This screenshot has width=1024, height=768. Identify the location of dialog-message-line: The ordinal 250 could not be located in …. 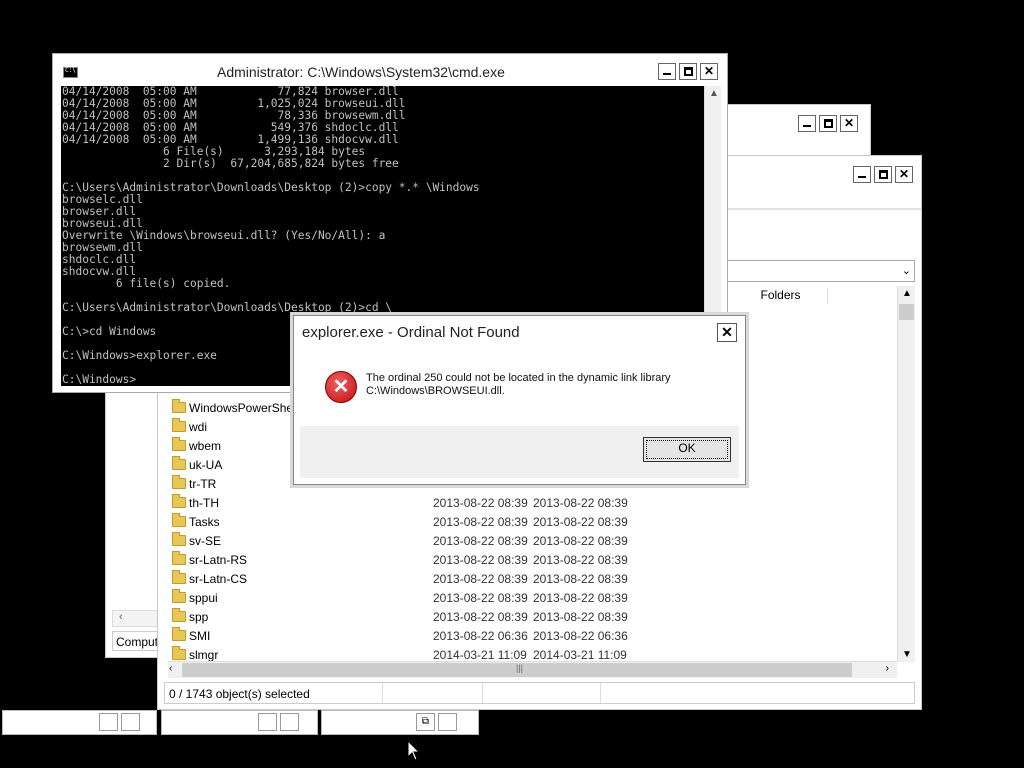
(518, 378).